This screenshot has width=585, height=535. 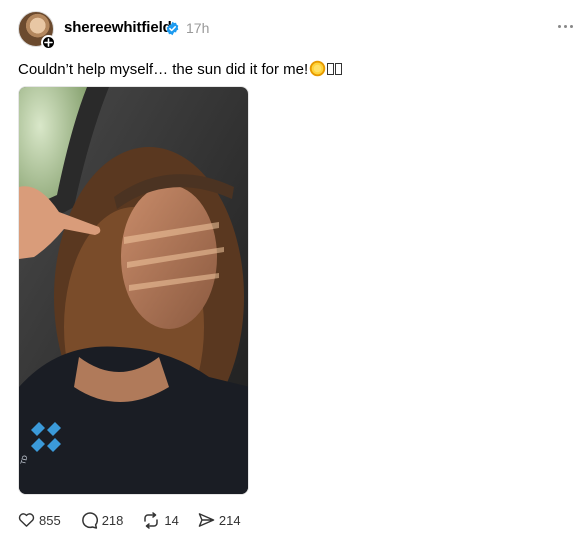 What do you see at coordinates (48, 42) in the screenshot?
I see `follow-plus-icon` at bounding box center [48, 42].